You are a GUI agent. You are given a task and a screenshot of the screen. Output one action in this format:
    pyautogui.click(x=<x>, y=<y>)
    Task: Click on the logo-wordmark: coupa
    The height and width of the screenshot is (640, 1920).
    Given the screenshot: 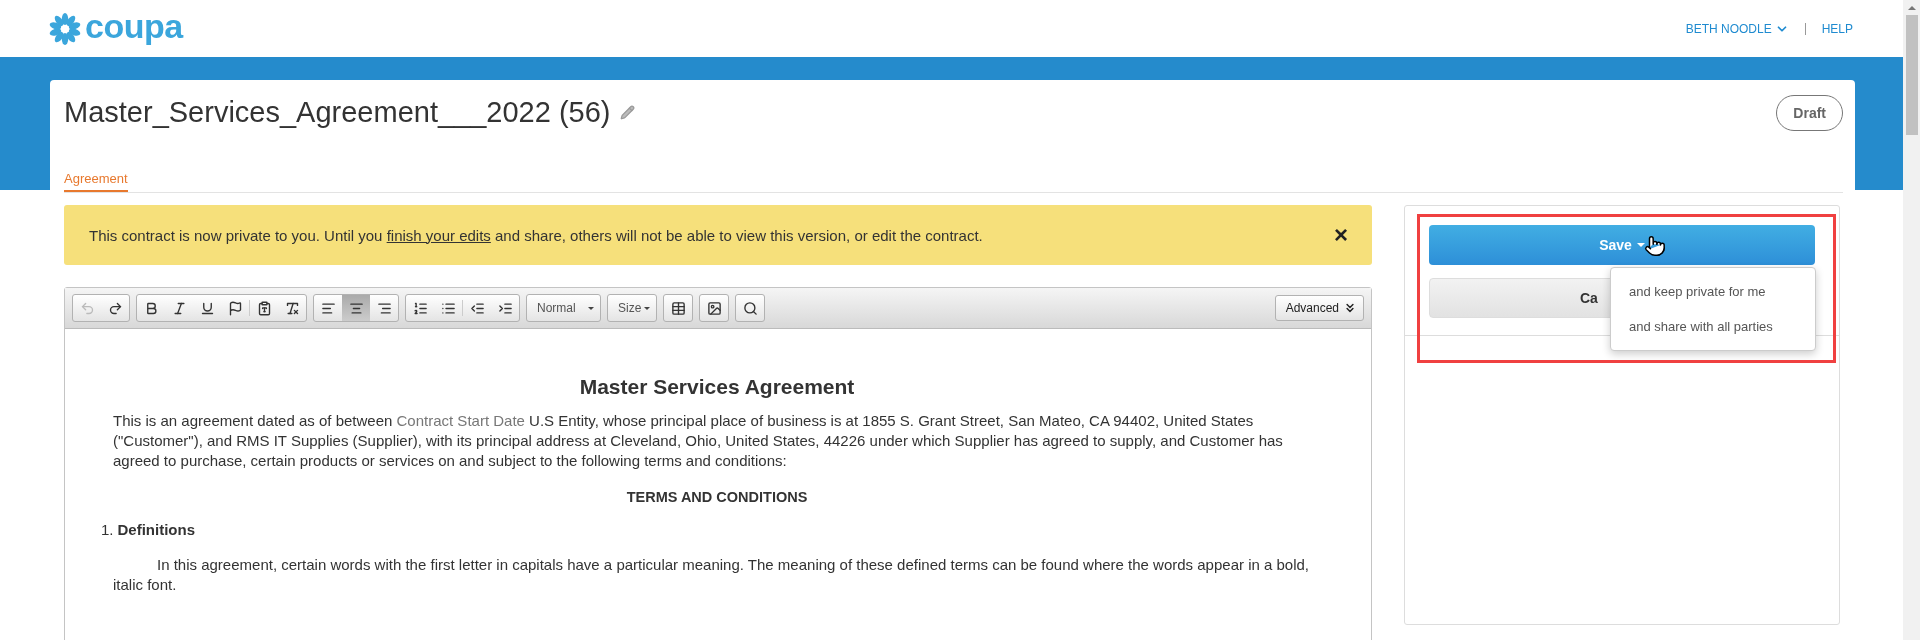 What is the action you would take?
    pyautogui.click(x=134, y=25)
    